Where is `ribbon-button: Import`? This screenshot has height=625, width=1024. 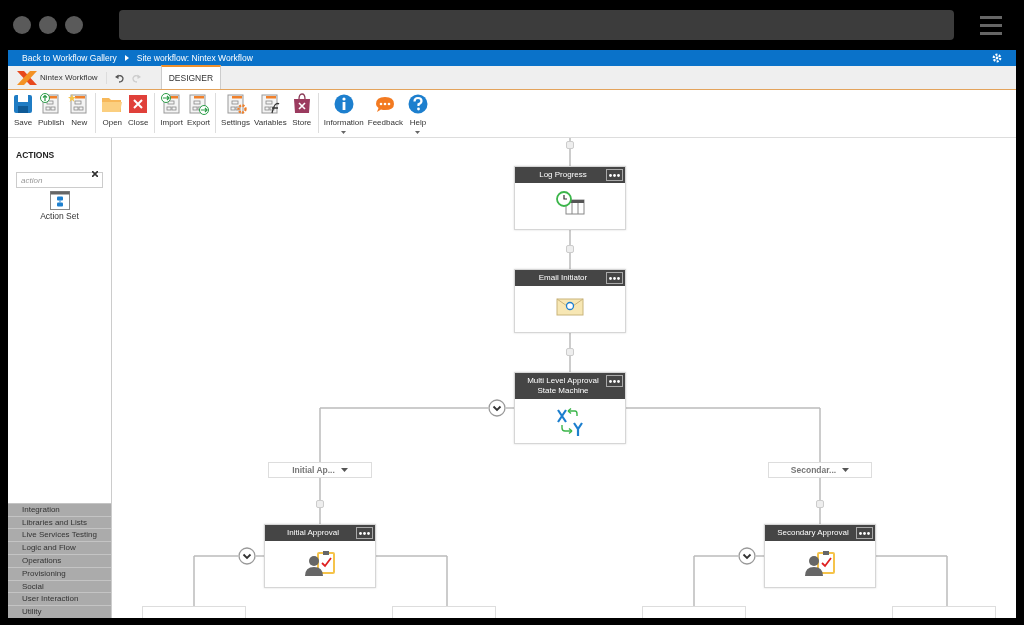
ribbon-button: Import is located at coordinates (171, 110).